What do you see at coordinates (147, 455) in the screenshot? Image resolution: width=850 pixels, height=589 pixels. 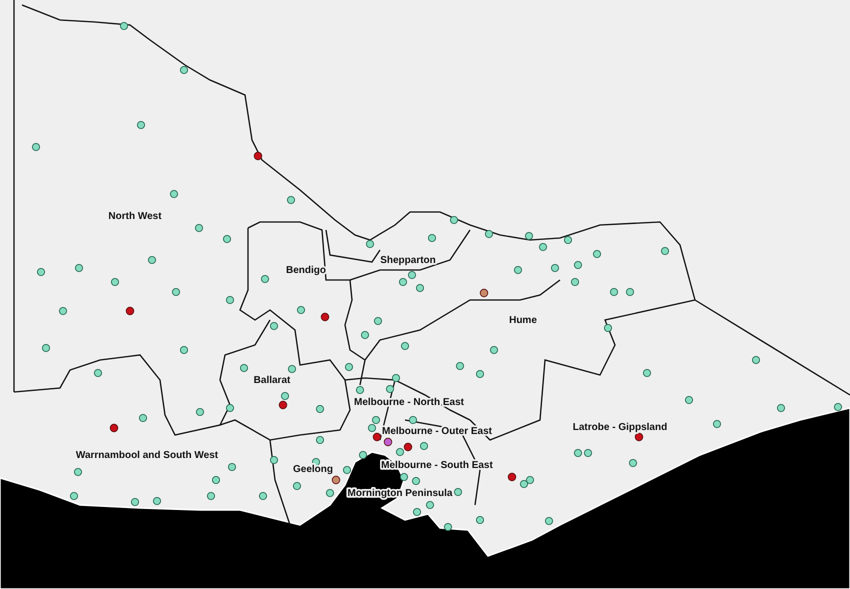 I see `region-label: Warrnambool and South West` at bounding box center [147, 455].